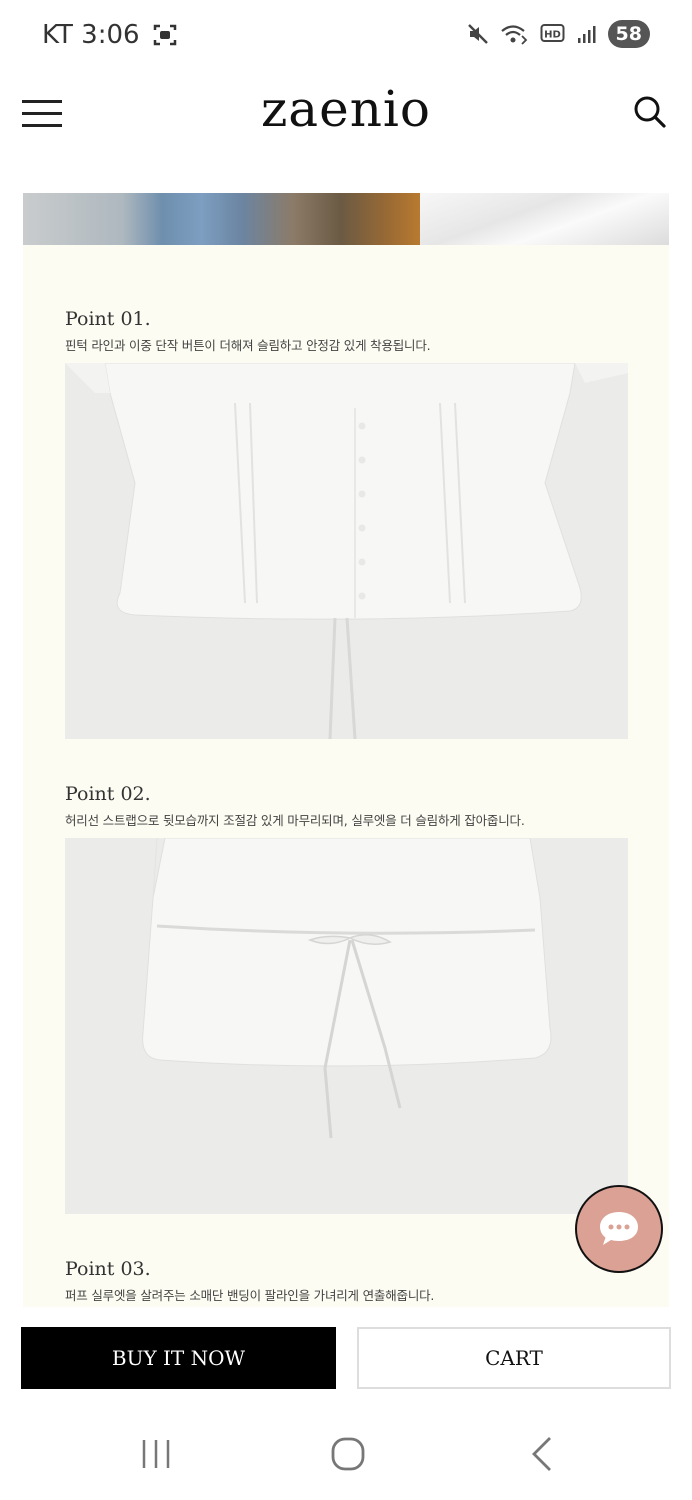  Describe the element at coordinates (248, 345) in the screenshot. I see `point-01-description: 핀턱 라인과 이중 단작 버튼이 더해져 슬림하고 안정감 있게 착용됩니다.` at that location.